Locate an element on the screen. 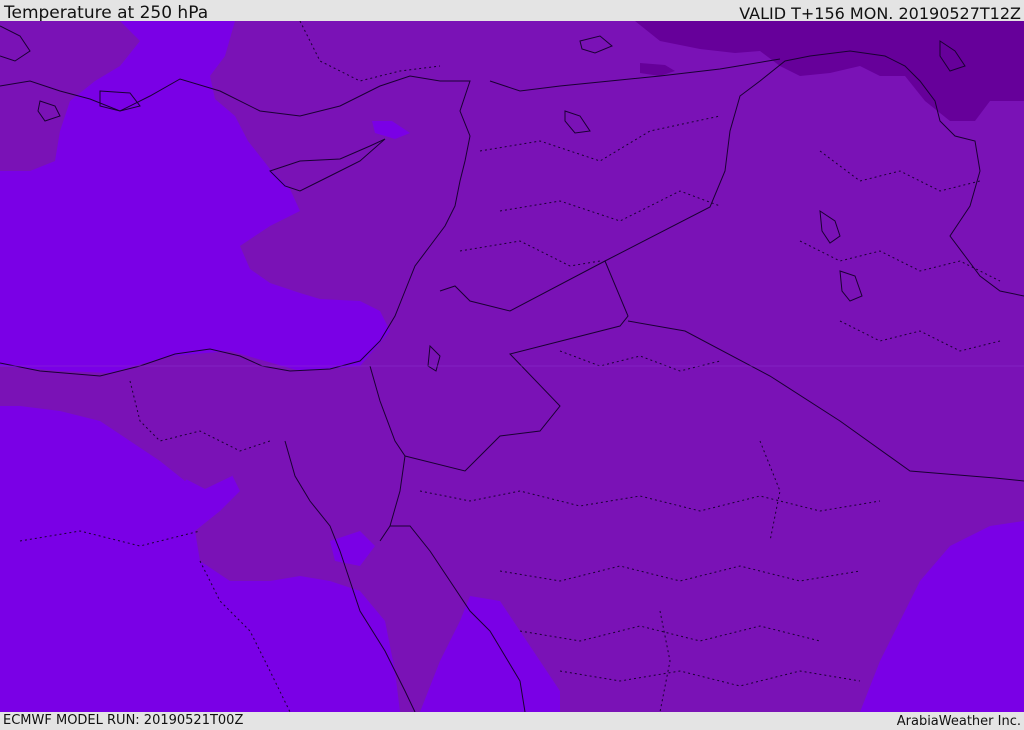 The width and height of the screenshot is (1024, 730). credit-label: ArabiaWeather Inc. is located at coordinates (958, 721).